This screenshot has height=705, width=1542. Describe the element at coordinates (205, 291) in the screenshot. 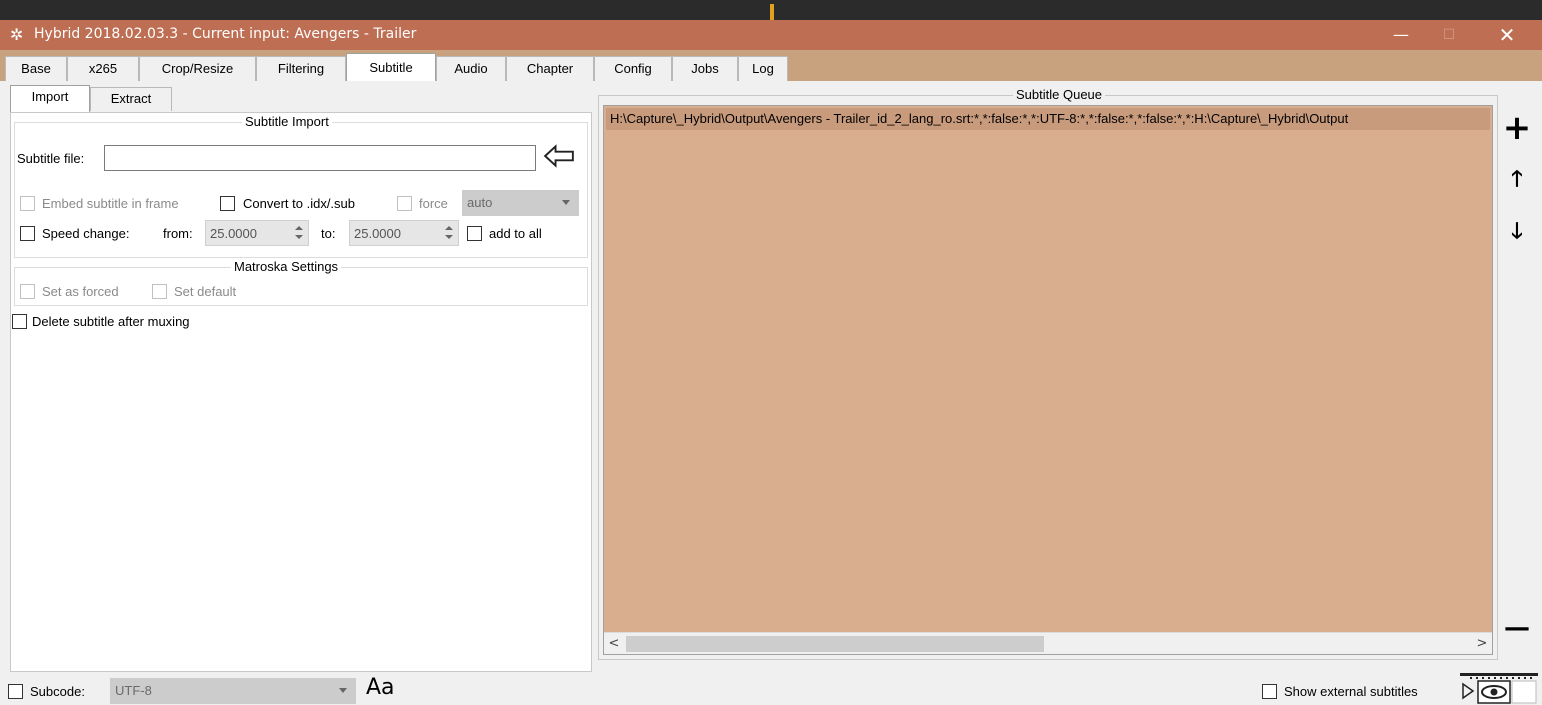

I see `set-default-label: Set default` at that location.